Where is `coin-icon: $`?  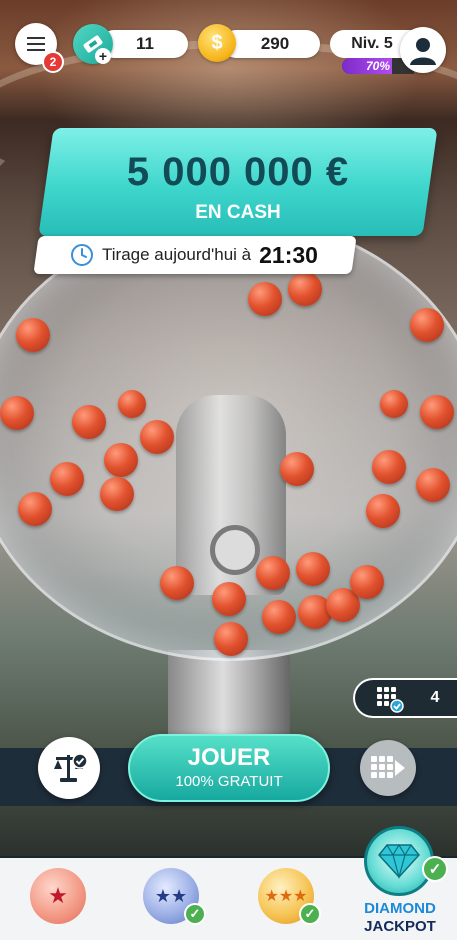
coin-icon: $ is located at coordinates (217, 43).